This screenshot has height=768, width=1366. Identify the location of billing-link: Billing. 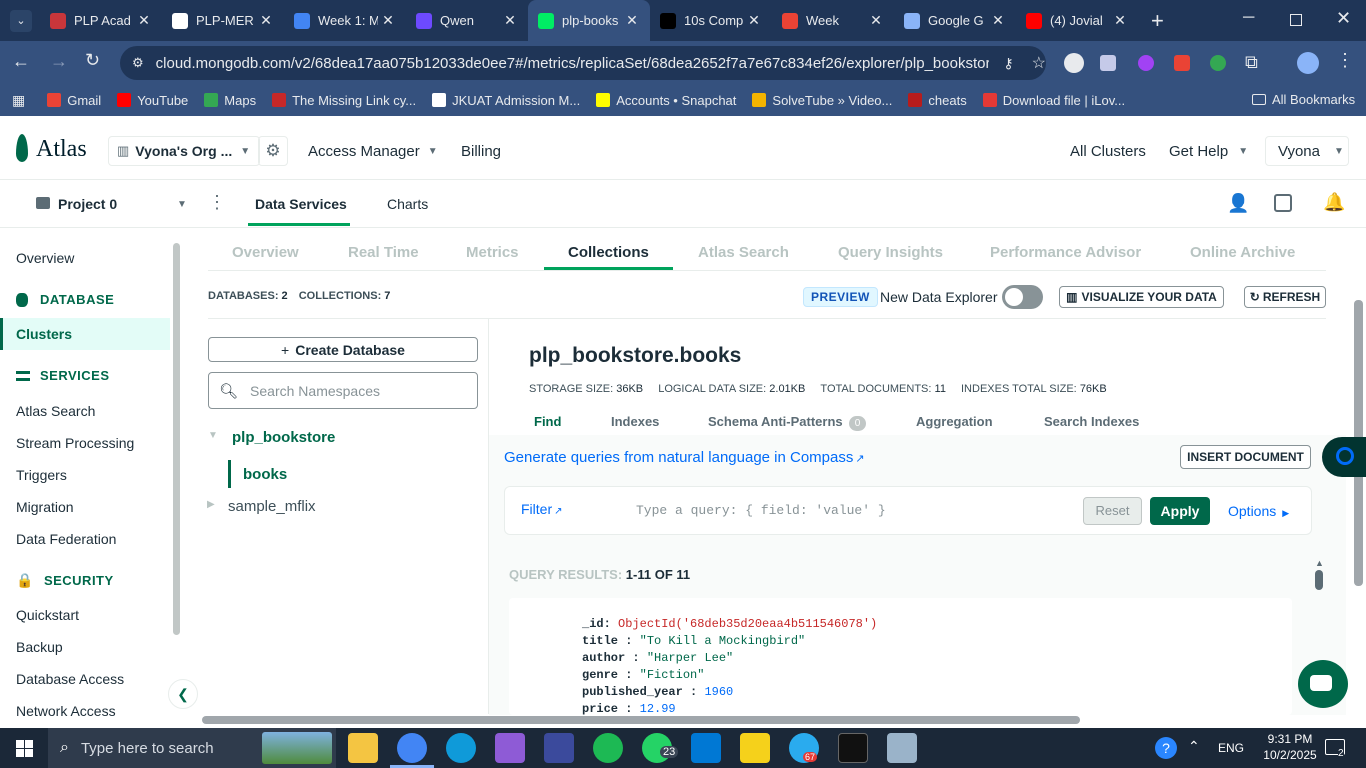
(481, 151).